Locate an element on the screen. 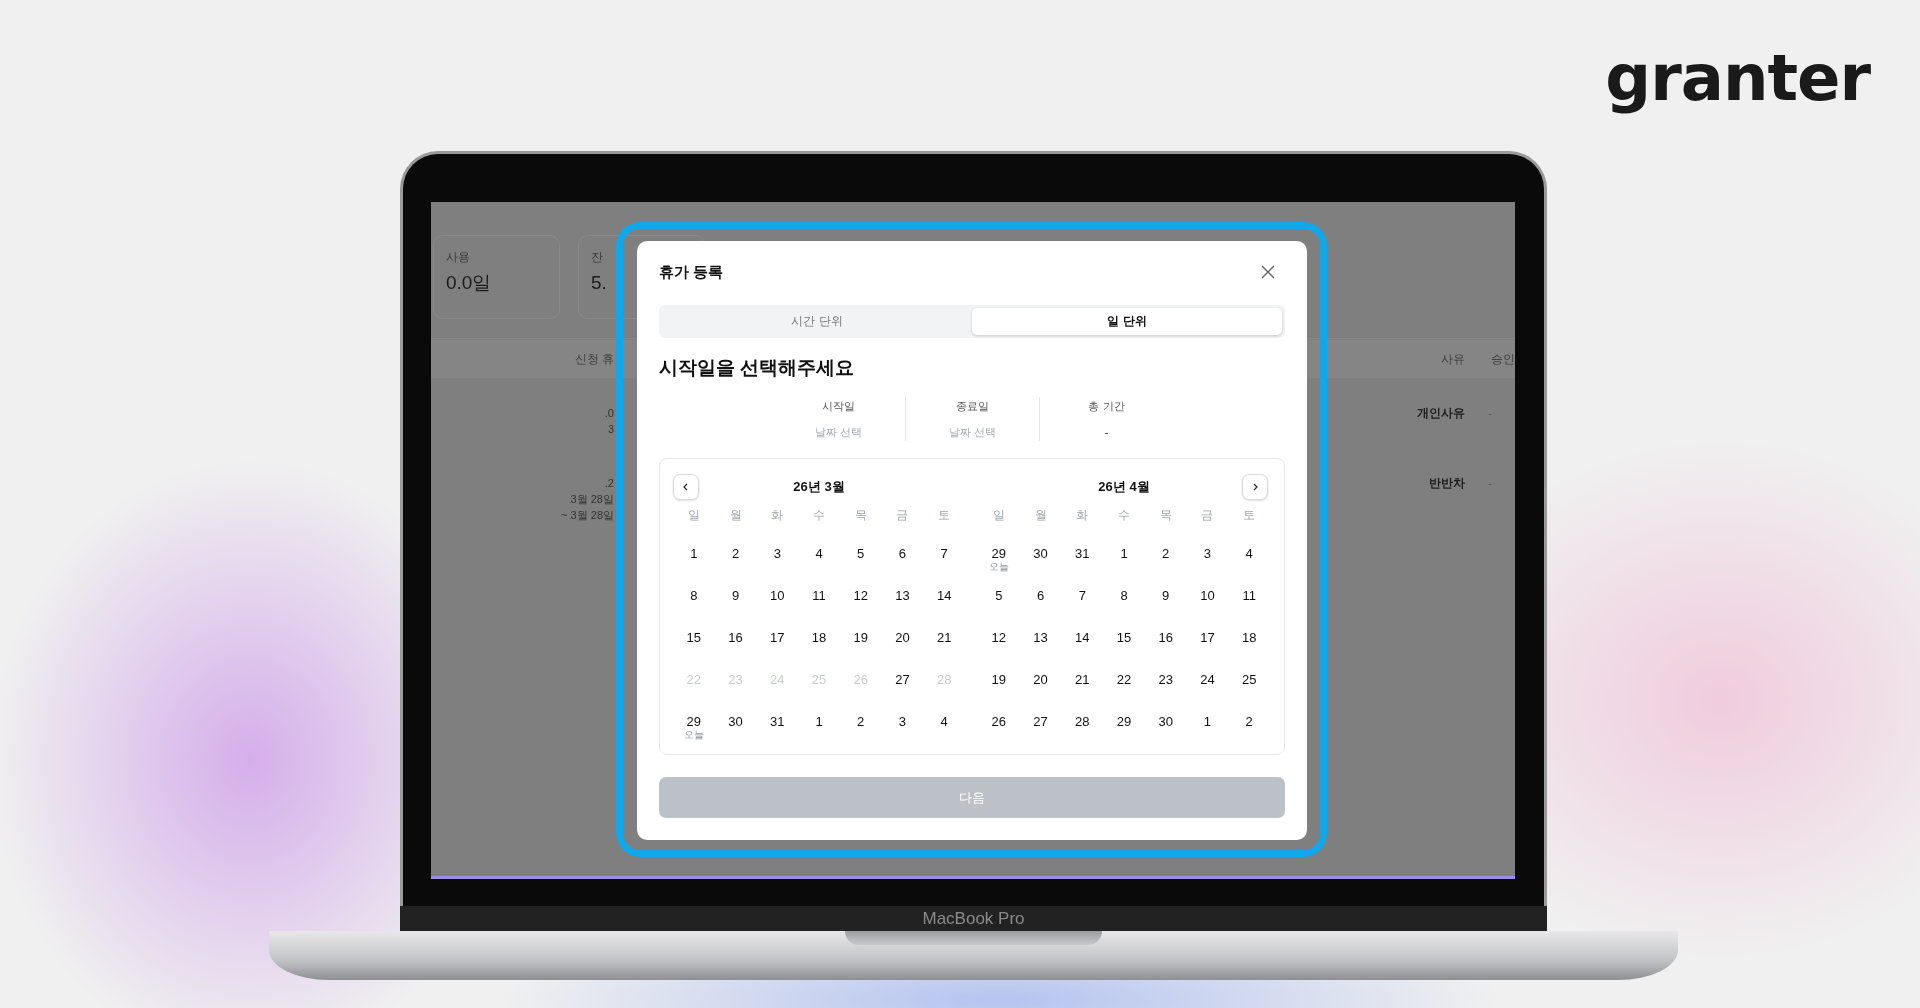 The image size is (1920, 1008). weekday-label: 화 is located at coordinates (1082, 515).